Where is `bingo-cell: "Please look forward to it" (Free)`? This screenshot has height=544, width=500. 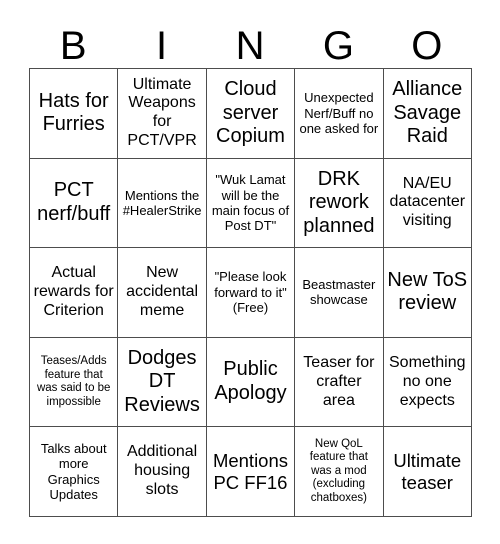 bingo-cell: "Please look forward to it" (Free) is located at coordinates (250, 292).